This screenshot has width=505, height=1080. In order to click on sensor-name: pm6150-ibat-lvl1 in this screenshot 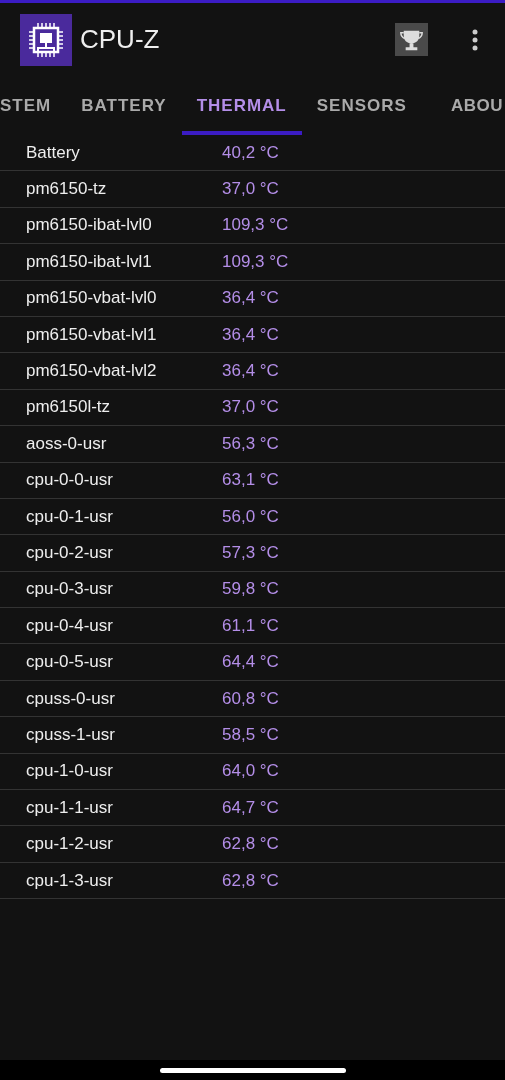, I will do `click(89, 261)`.